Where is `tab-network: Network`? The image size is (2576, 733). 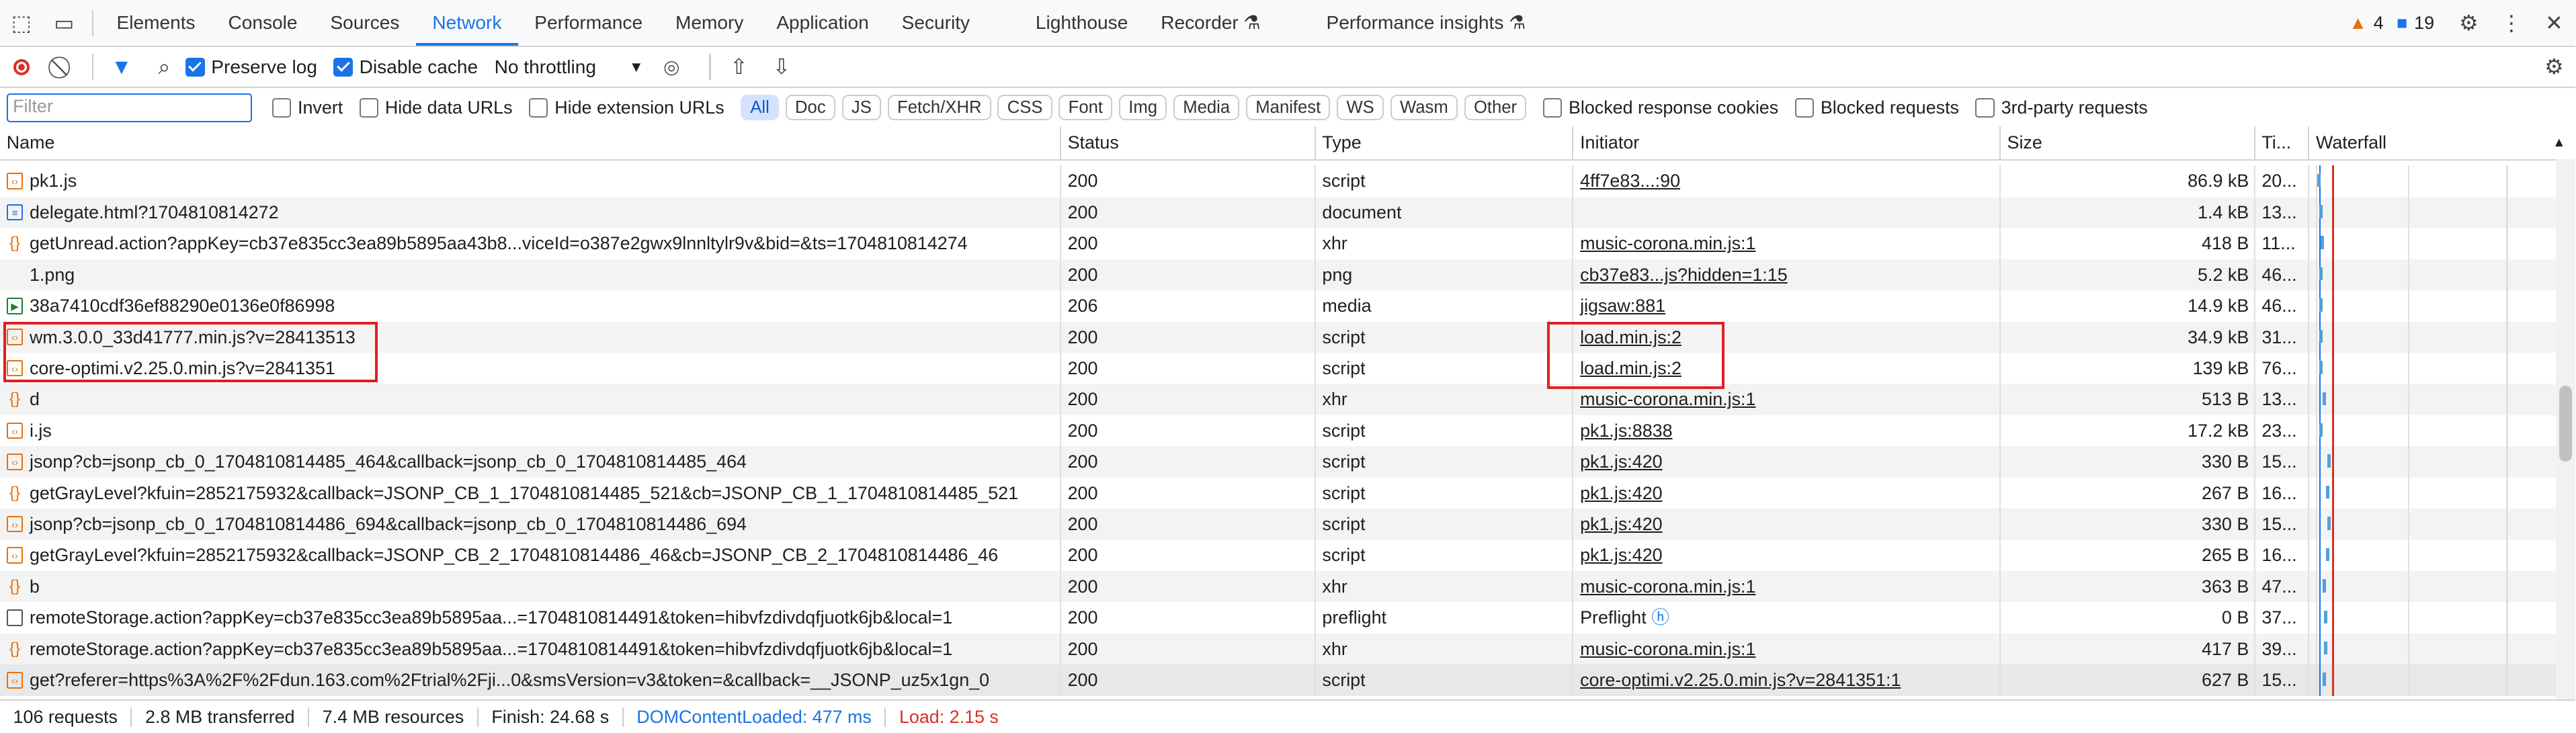
tab-network: Network is located at coordinates (467, 23).